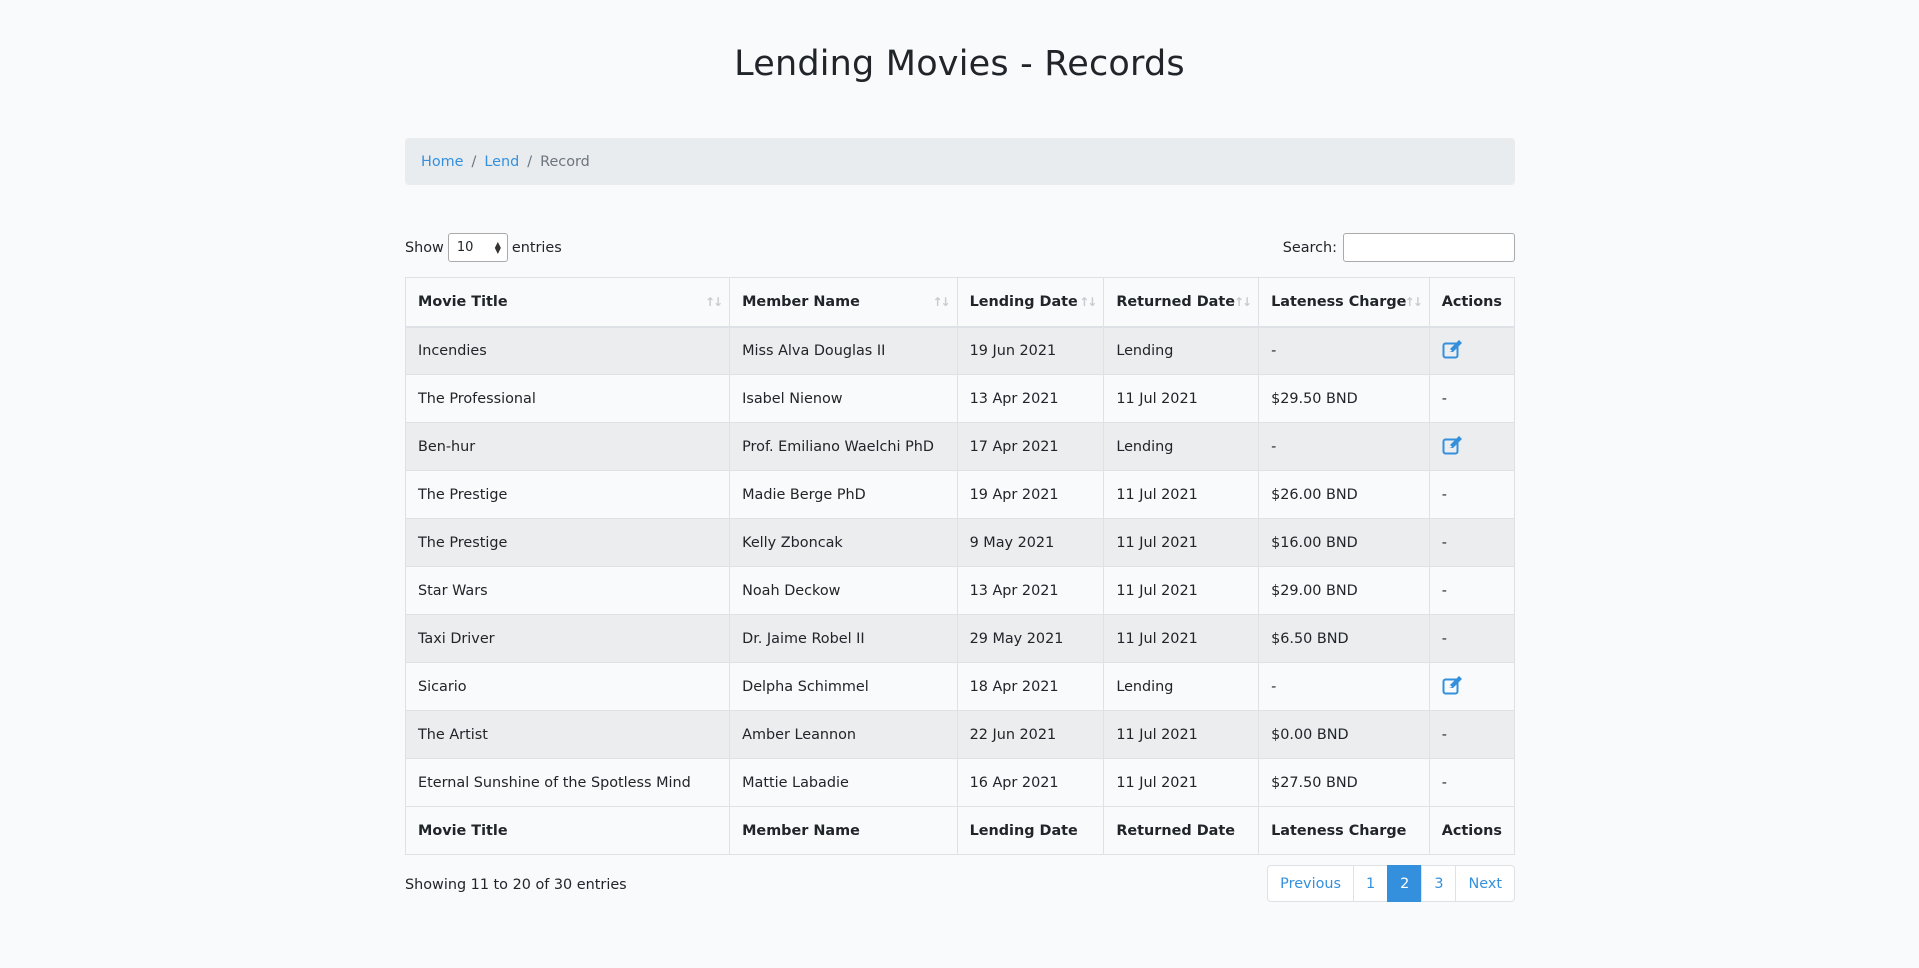  I want to click on movie-title-cell: Eternal Sunshine of the Spotless Mind, so click(567, 782).